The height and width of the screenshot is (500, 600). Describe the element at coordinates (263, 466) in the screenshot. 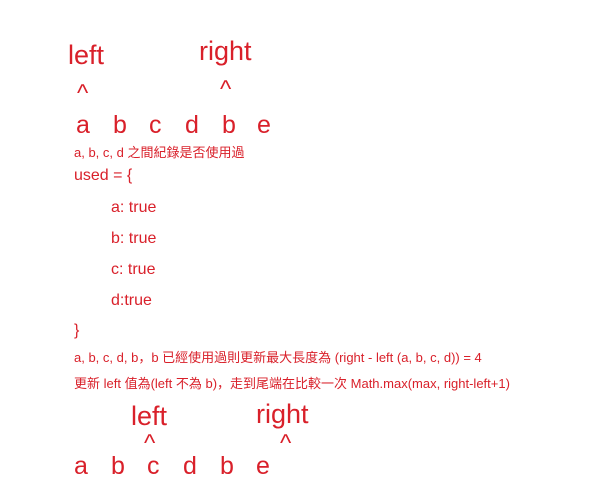

I see `step2-char-5: e` at that location.